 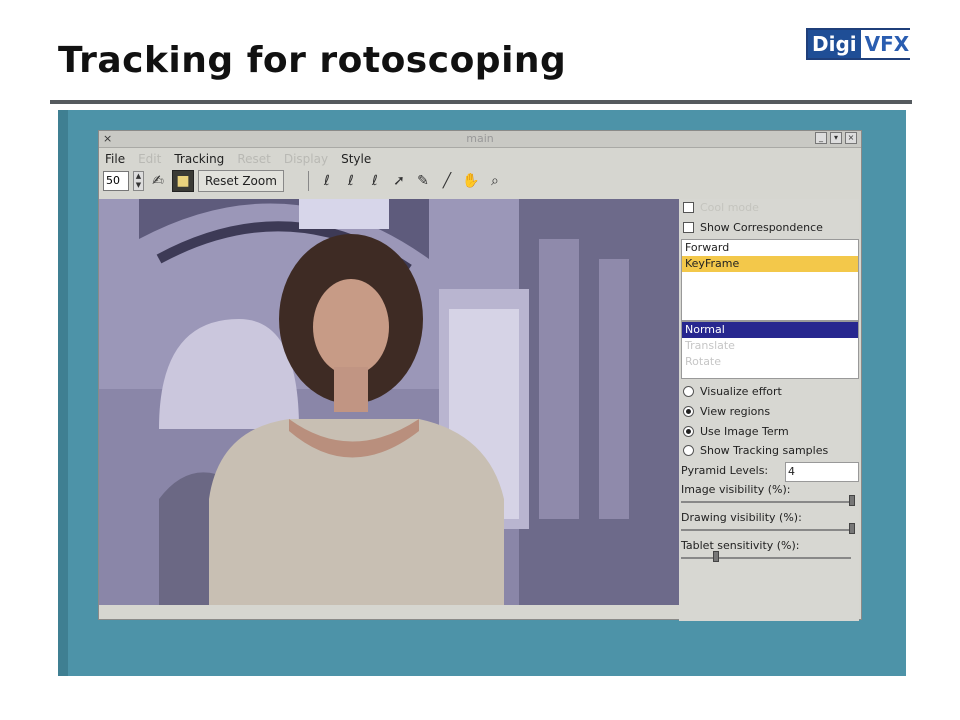 I want to click on image-visibility-slider, so click(x=766, y=502).